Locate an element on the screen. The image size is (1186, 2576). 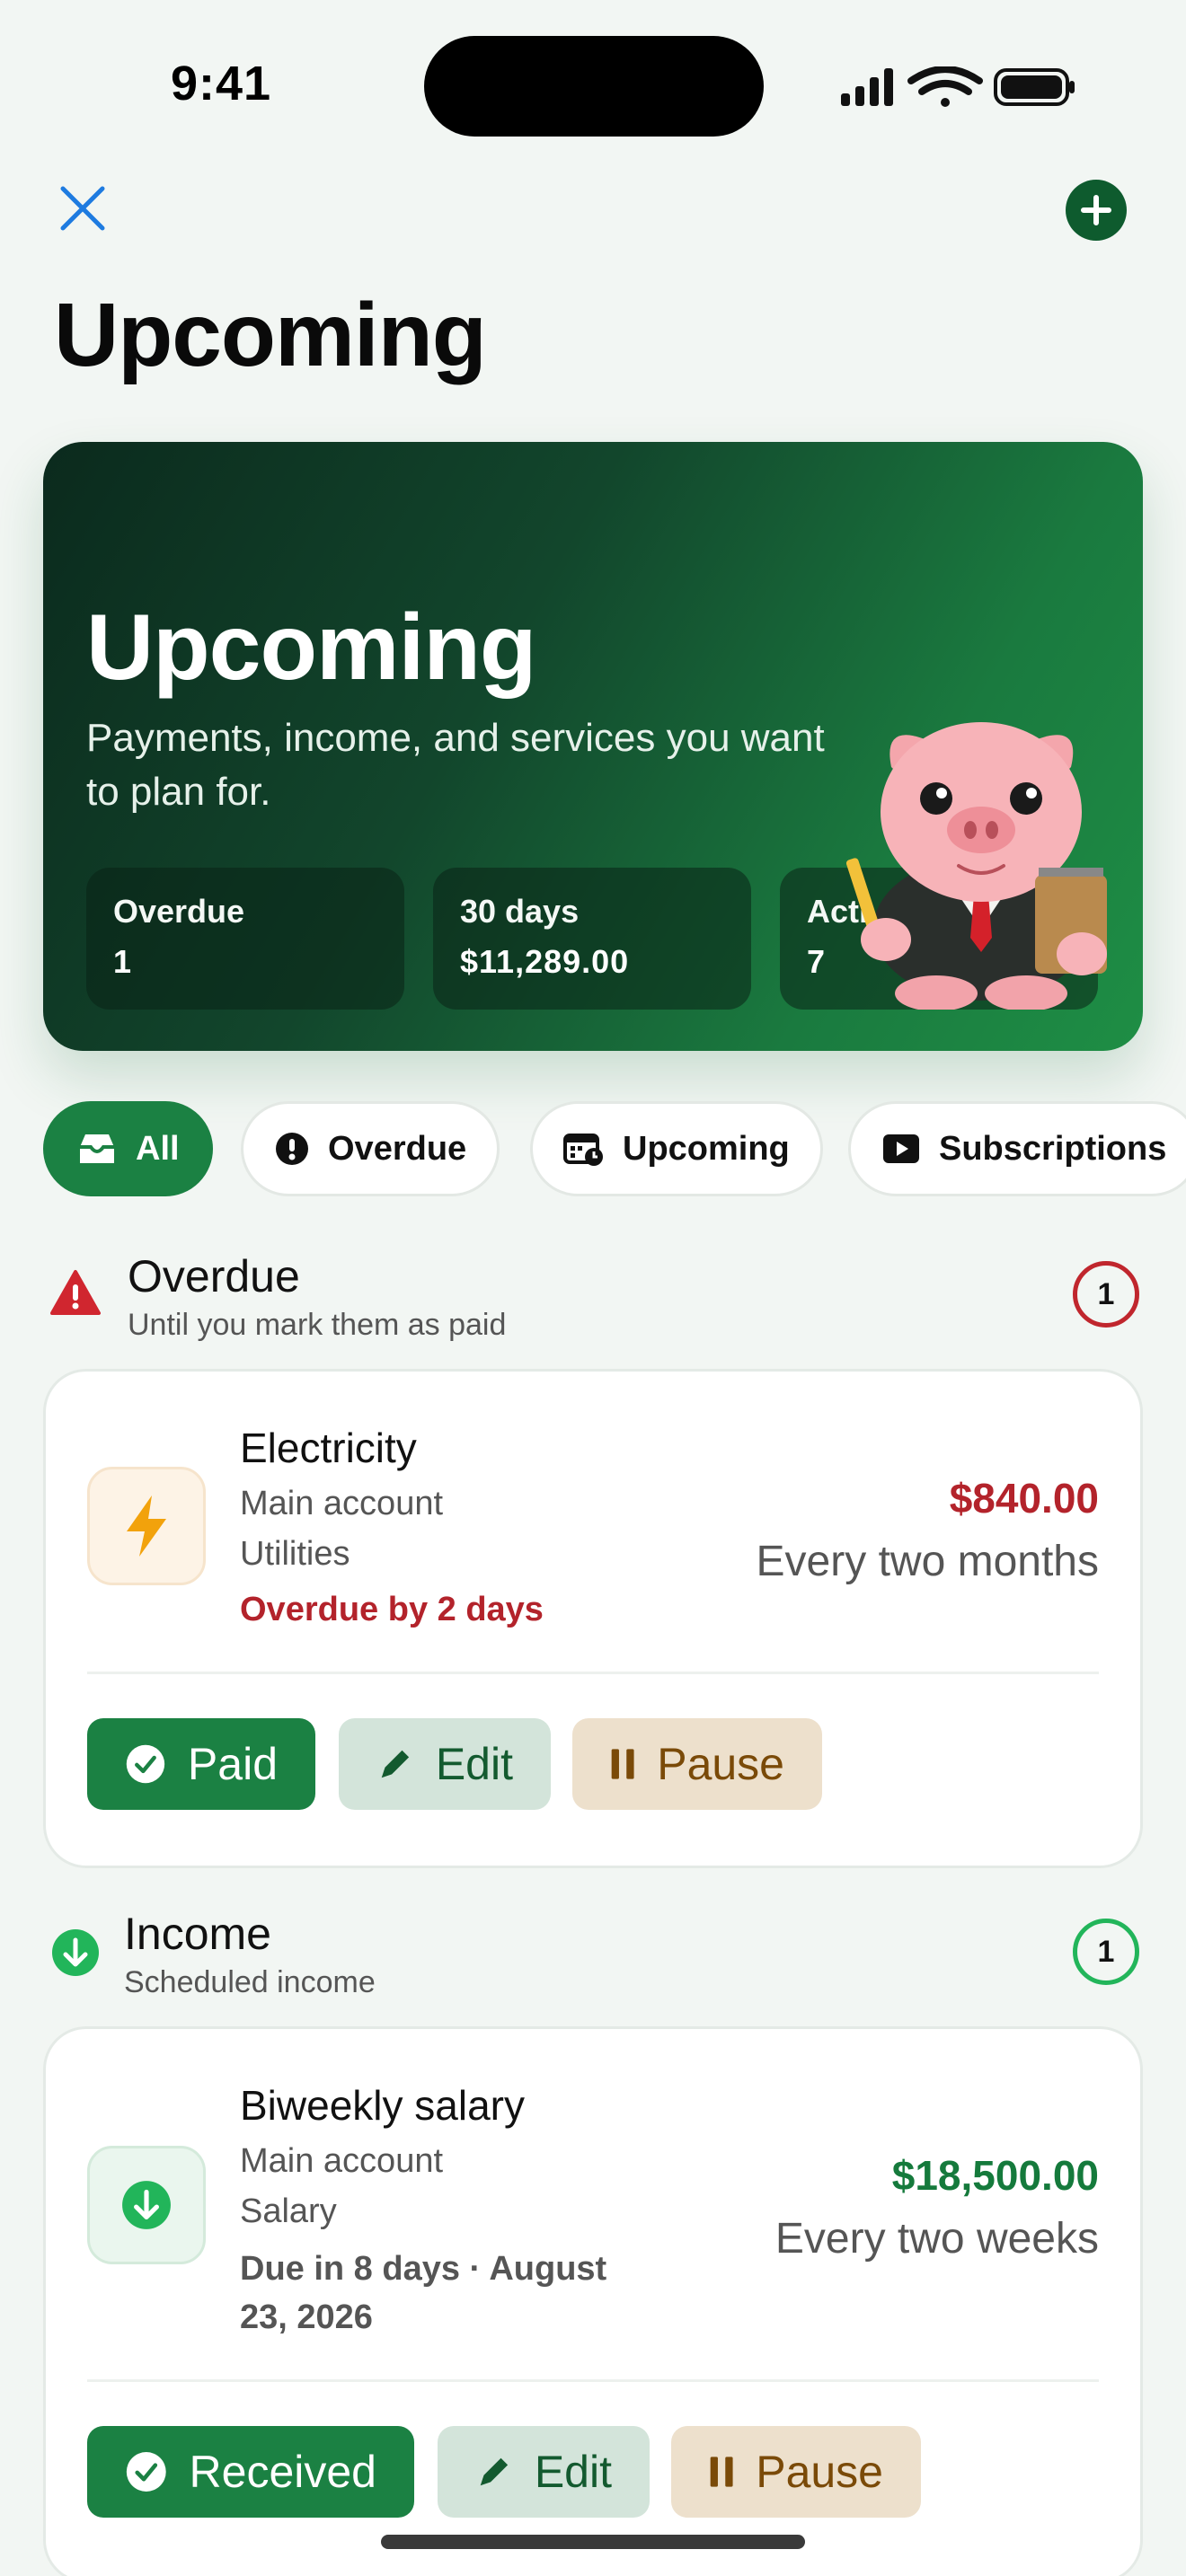
stat-label: 30 days is located at coordinates (520, 911).